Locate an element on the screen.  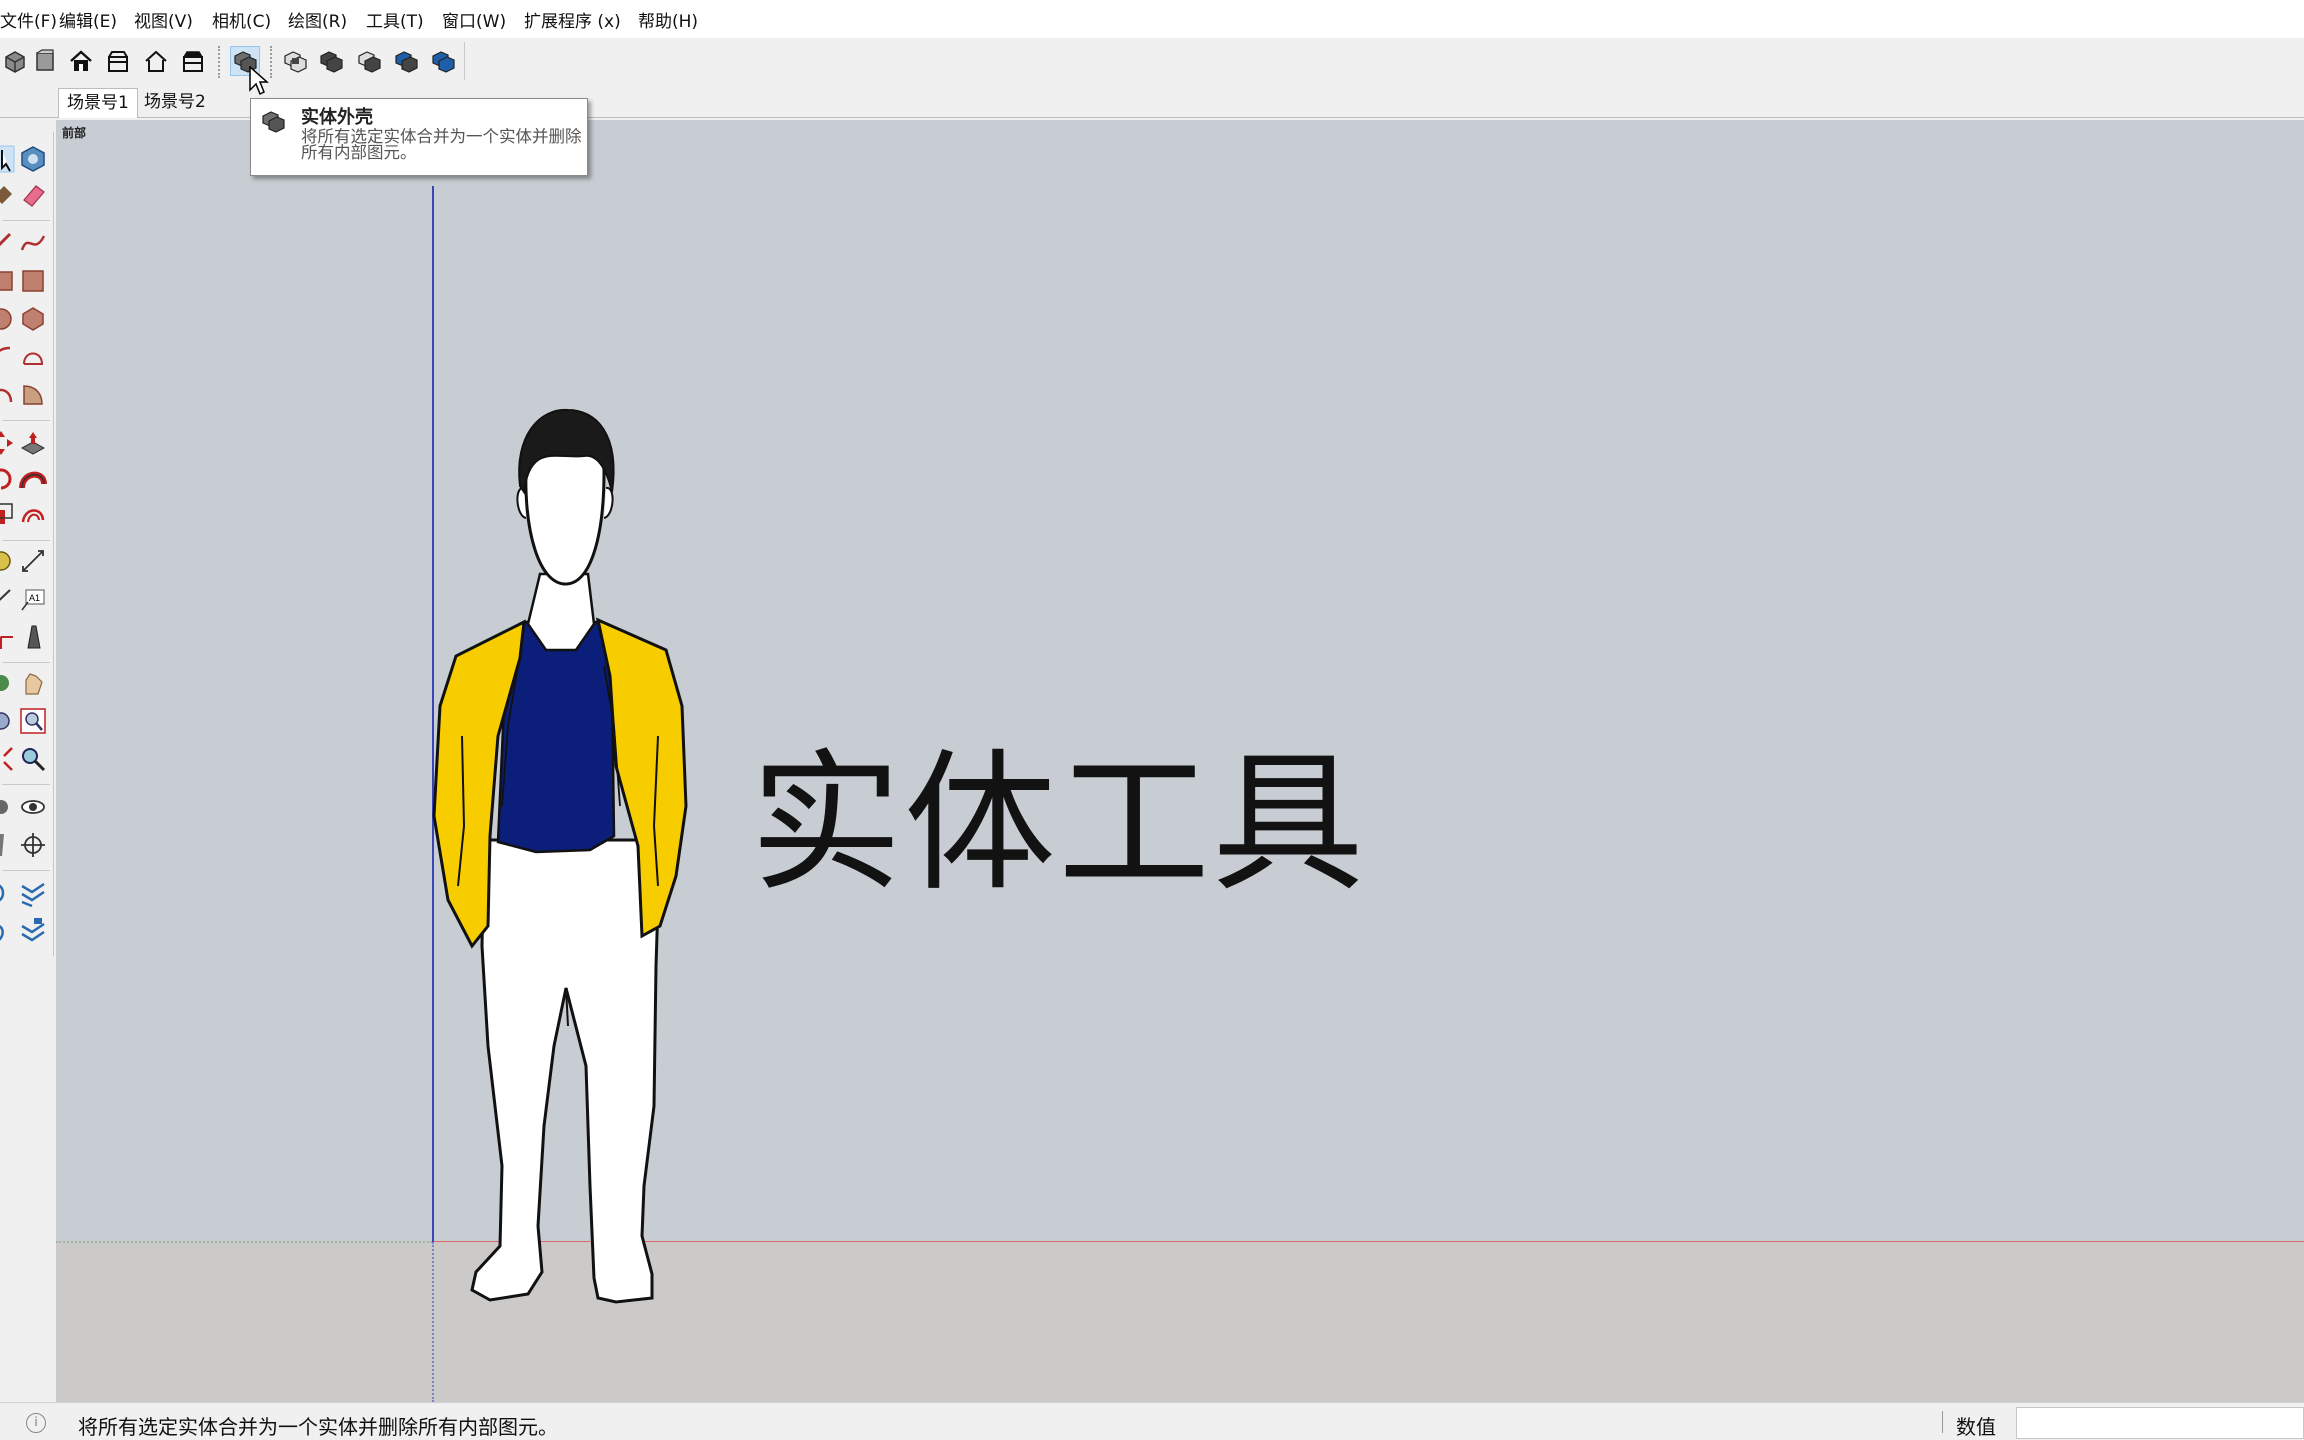
stamp-icon is located at coordinates (33, 931).